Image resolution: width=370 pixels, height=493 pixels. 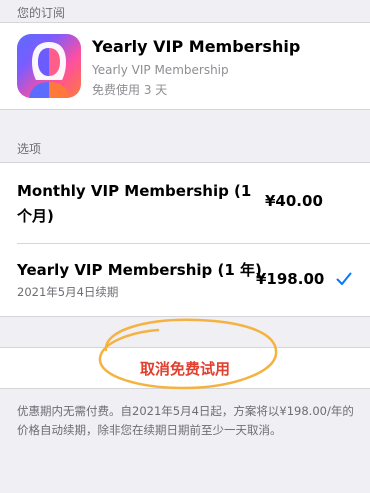 What do you see at coordinates (29, 149) in the screenshot?
I see `options-header: 选项` at bounding box center [29, 149].